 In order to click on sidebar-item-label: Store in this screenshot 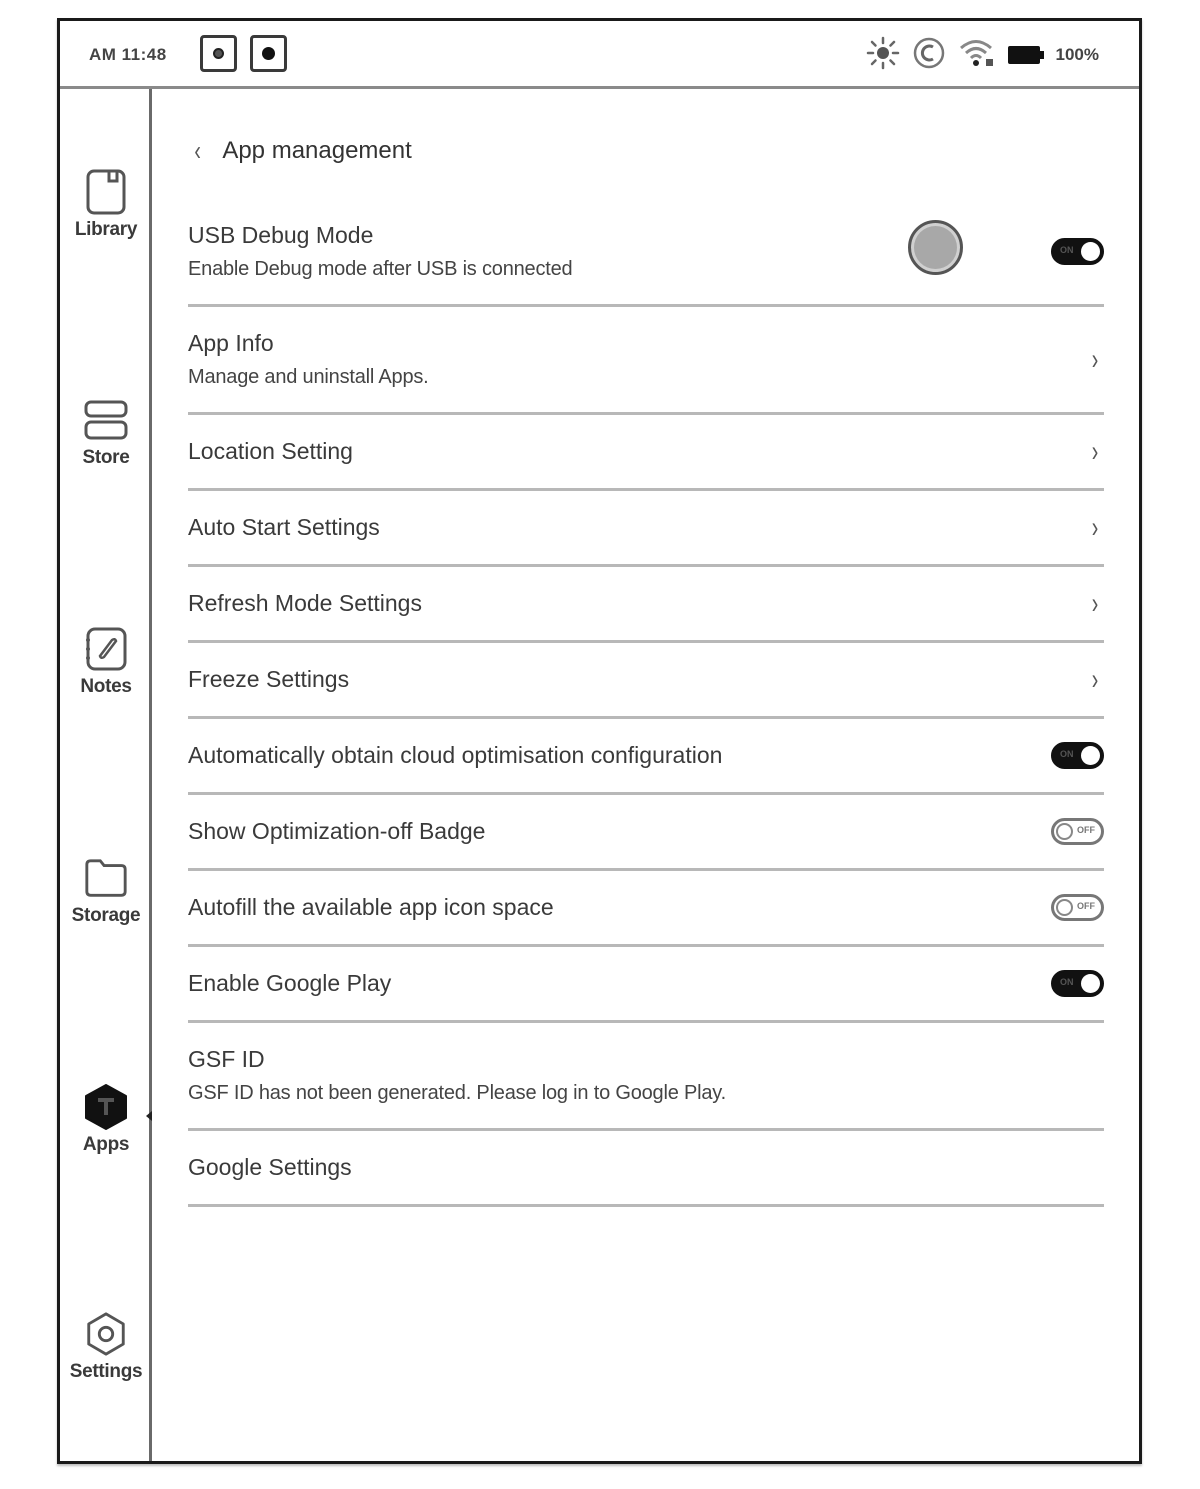, I will do `click(106, 457)`.